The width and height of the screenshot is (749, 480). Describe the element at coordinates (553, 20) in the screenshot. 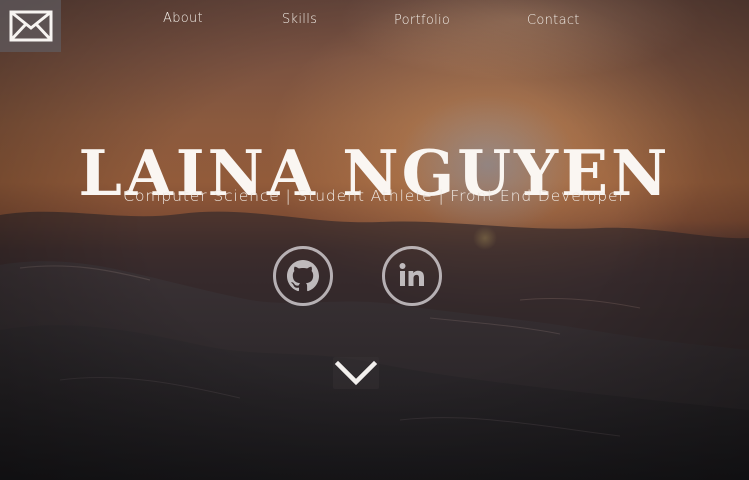

I see `nav-contact-link: Contact` at that location.